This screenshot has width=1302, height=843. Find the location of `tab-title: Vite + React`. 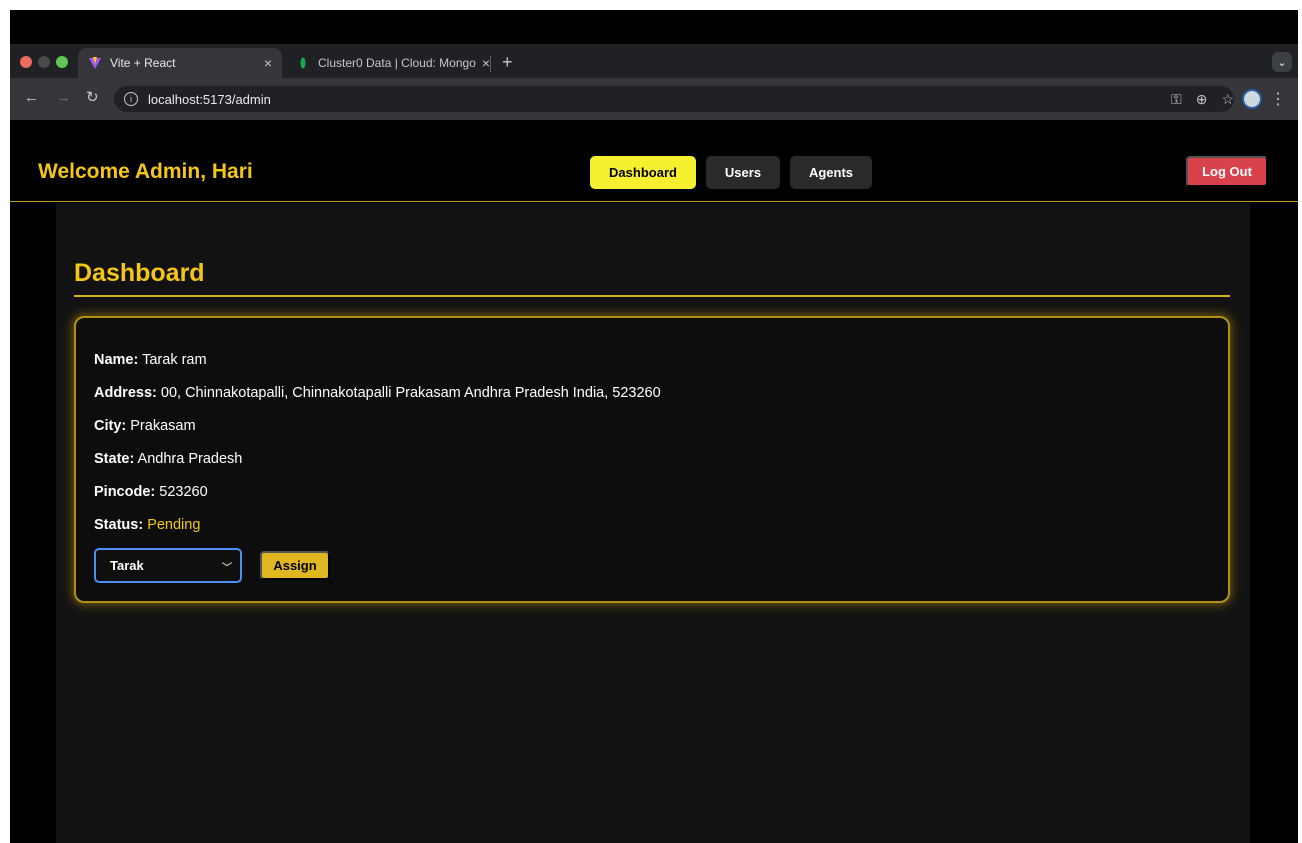

tab-title: Vite + React is located at coordinates (143, 63).